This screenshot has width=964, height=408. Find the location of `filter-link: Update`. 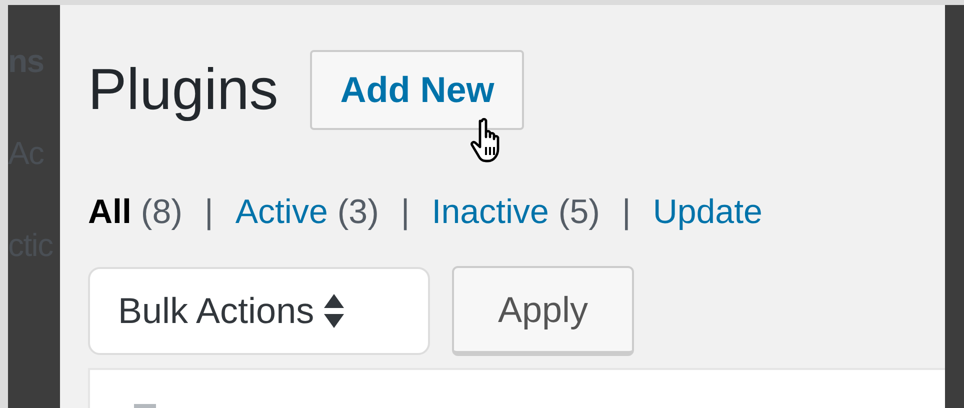

filter-link: Update is located at coordinates (707, 212).